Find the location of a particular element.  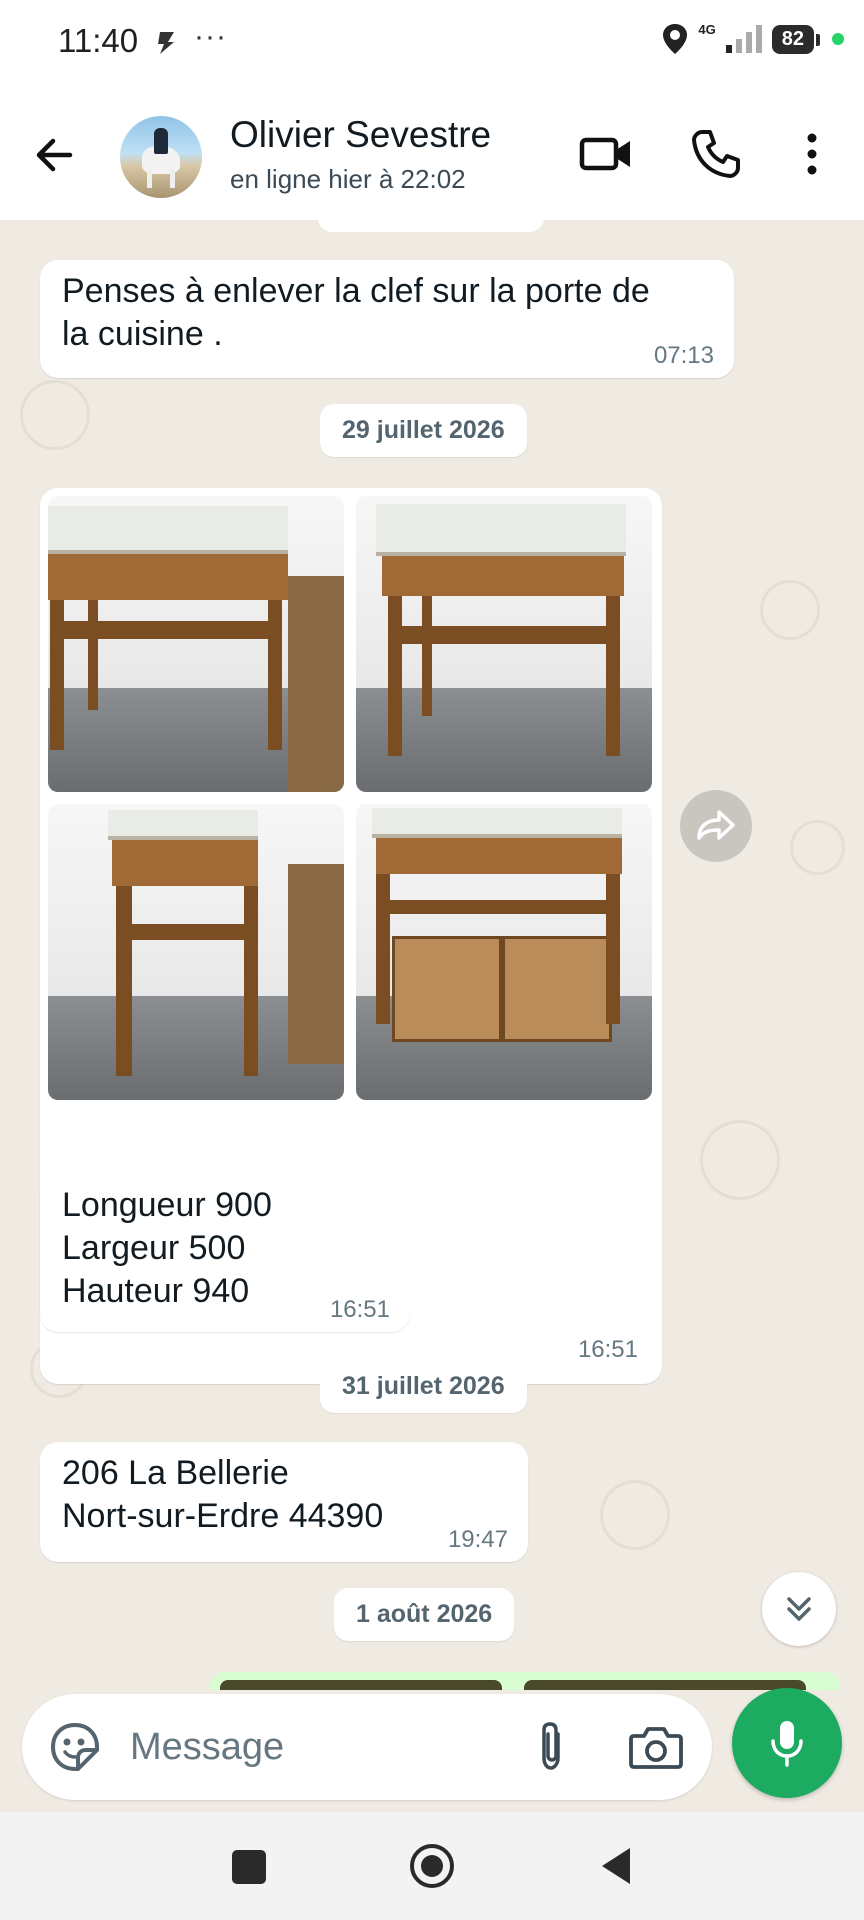

more-options-button is located at coordinates (812, 154).